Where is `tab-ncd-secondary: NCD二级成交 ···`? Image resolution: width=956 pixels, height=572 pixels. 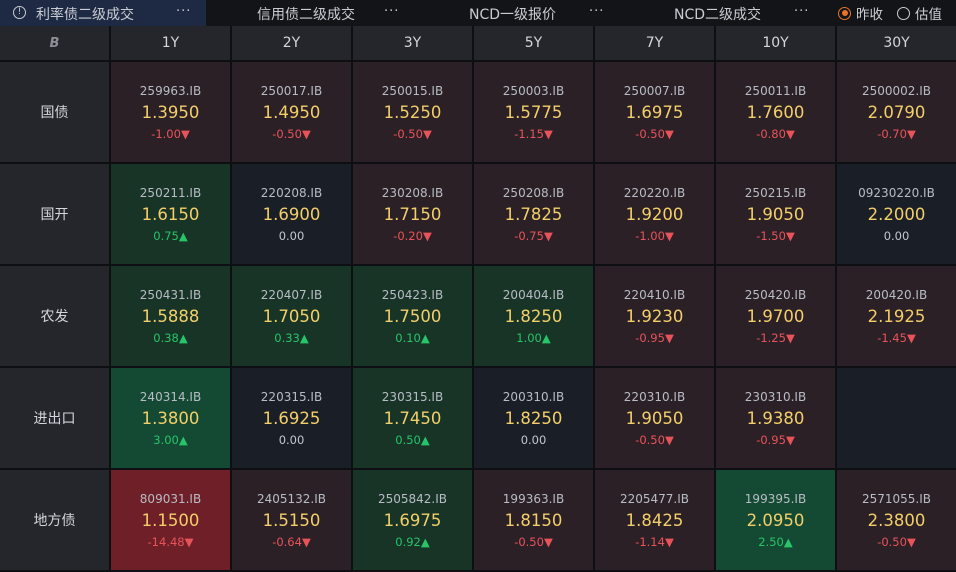 tab-ncd-secondary: NCD二级成交 ··· is located at coordinates (720, 13).